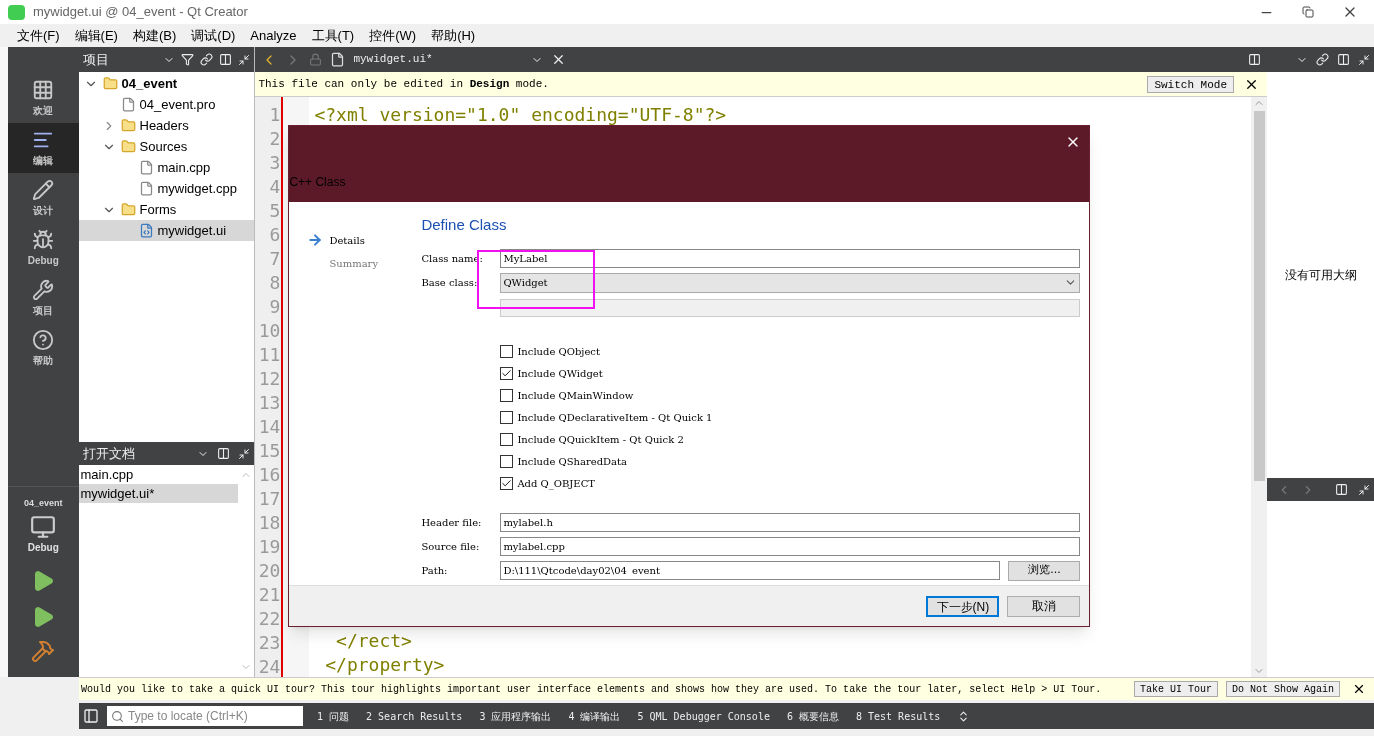  Describe the element at coordinates (1320, 275) in the screenshot. I see `outline-empty-text: 没有可用大纲` at that location.